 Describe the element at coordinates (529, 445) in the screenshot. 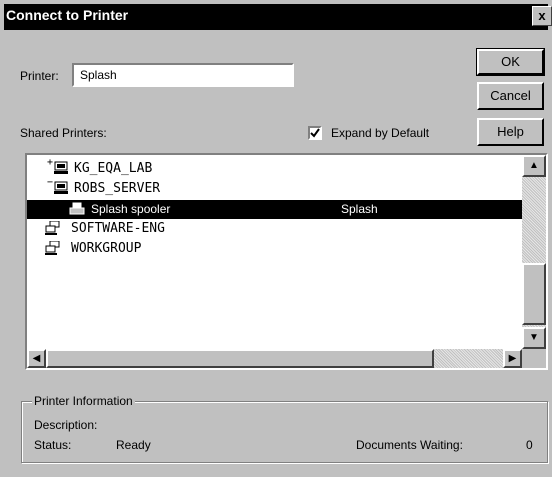

I see `documents-waiting-value: 0` at that location.